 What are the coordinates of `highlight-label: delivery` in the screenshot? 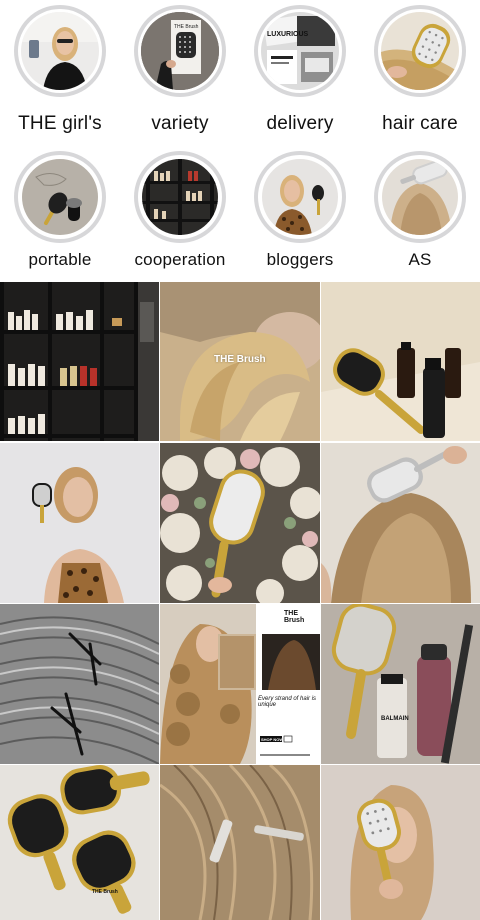 It's located at (300, 123).